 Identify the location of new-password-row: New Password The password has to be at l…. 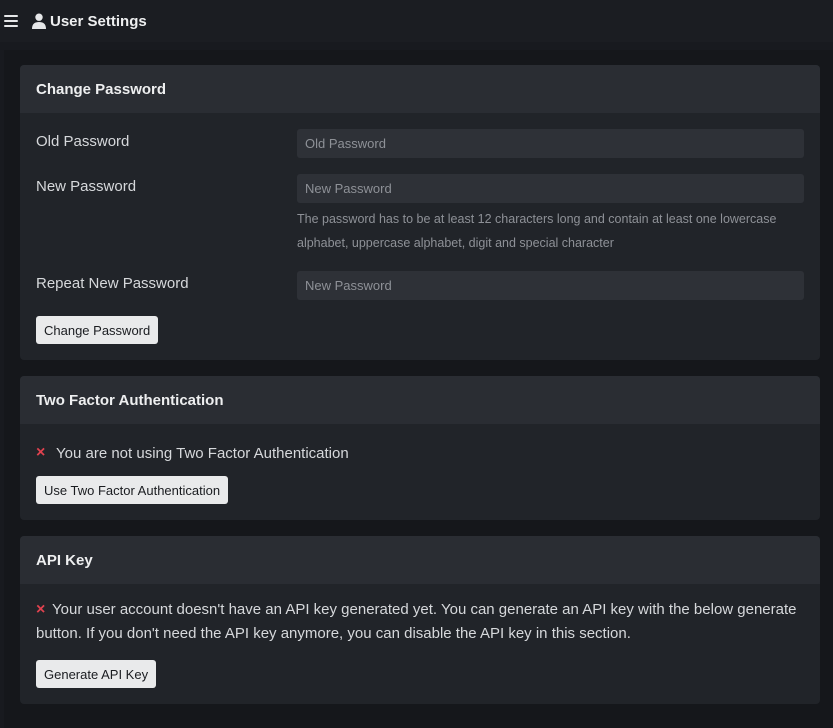
(420, 214).